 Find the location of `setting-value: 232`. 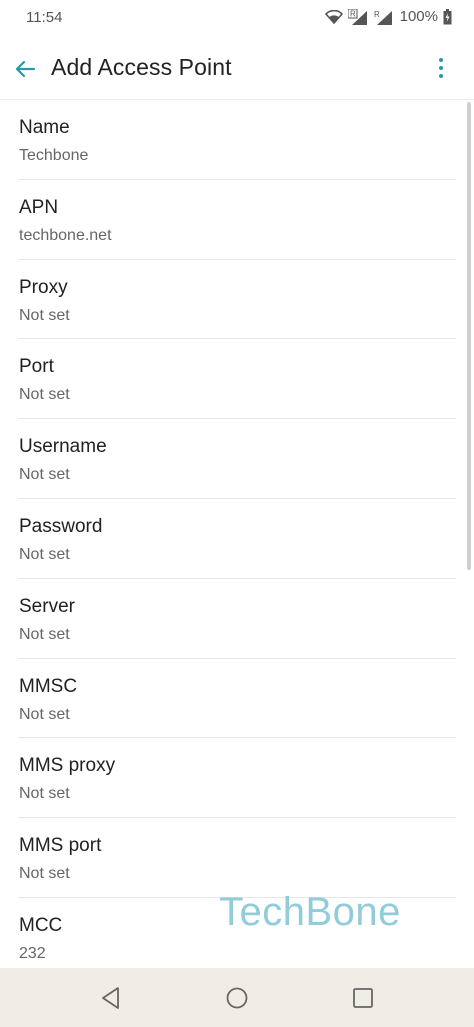

setting-value: 232 is located at coordinates (32, 953).